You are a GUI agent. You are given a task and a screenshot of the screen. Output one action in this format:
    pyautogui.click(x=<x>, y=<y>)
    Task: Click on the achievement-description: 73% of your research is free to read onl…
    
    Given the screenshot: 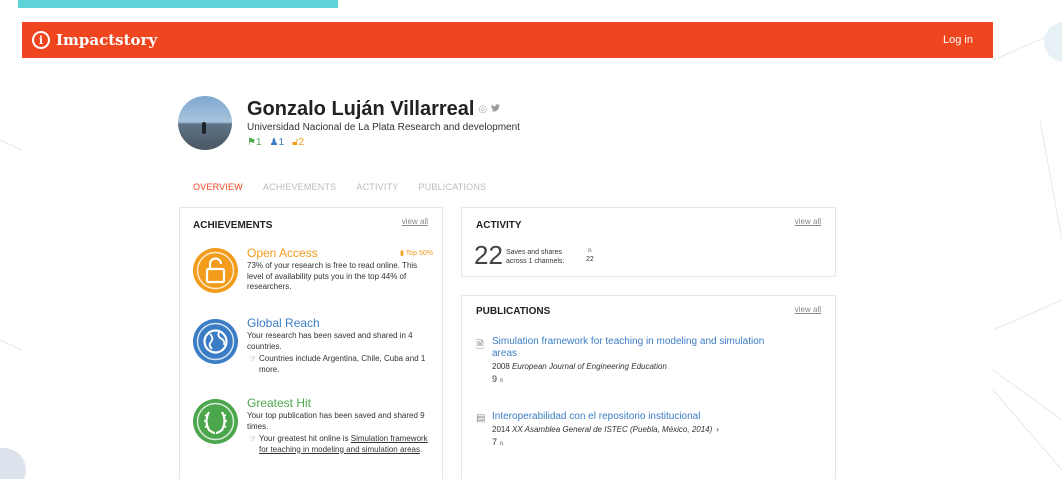 What is the action you would take?
    pyautogui.click(x=332, y=276)
    